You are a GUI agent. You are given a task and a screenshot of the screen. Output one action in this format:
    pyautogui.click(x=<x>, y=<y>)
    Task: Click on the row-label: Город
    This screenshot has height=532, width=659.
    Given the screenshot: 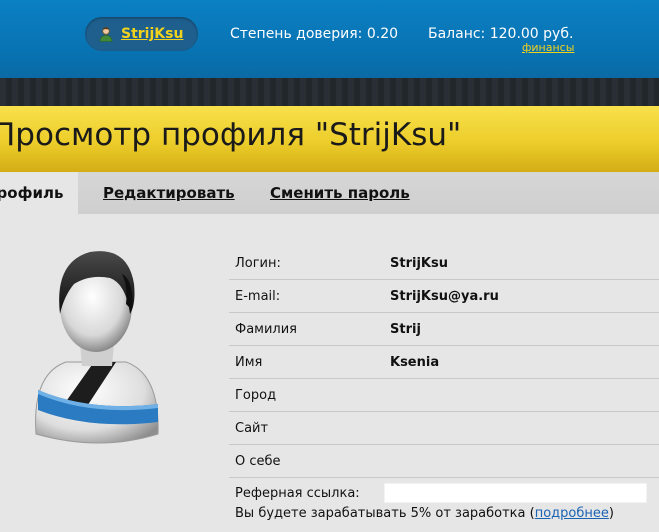 What is the action you would take?
    pyautogui.click(x=256, y=395)
    